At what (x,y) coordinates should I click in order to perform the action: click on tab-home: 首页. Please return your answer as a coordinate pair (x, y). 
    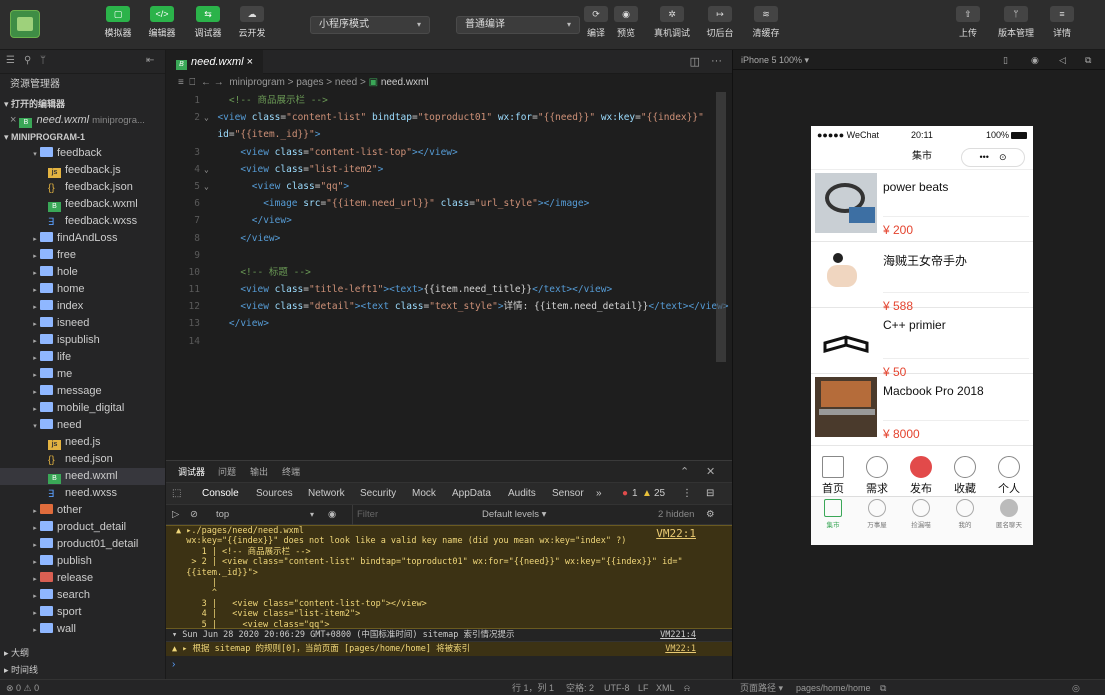
    Looking at the image, I should click on (833, 474).